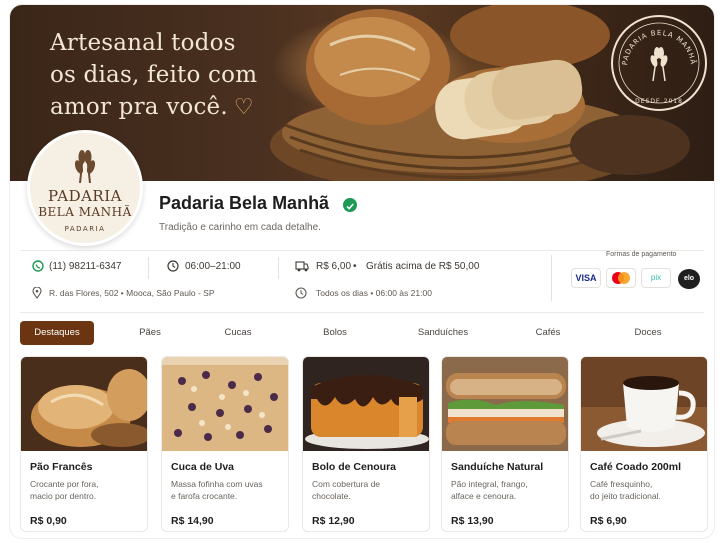  I want to click on product-description: Pão integral, frango, alface e cenoura., so click(507, 490).